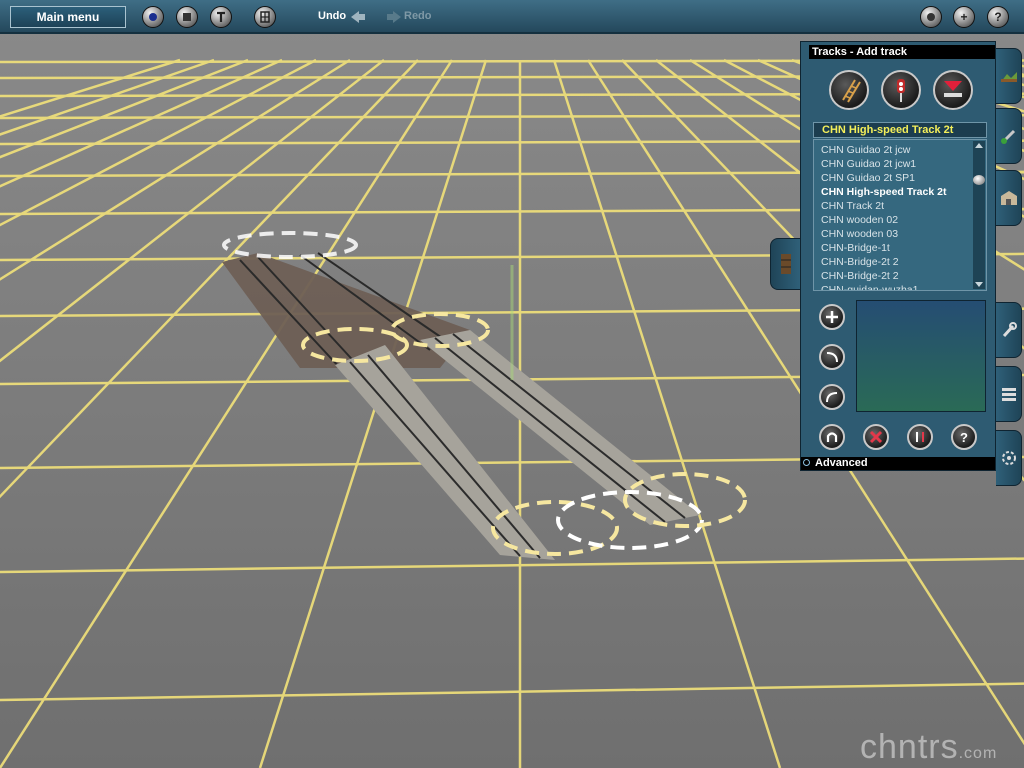 The width and height of the screenshot is (1024, 768). Describe the element at coordinates (512, 17) in the screenshot. I see `top-toolbar: Main menu Undo Redo + ?` at that location.